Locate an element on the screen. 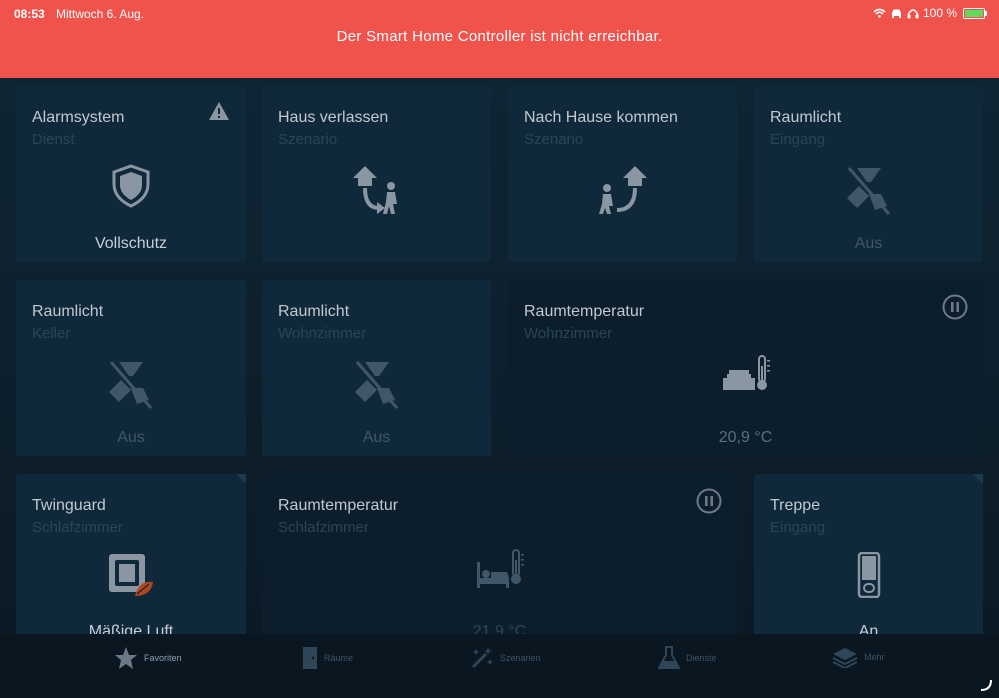 Image resolution: width=999 pixels, height=698 pixels. car-icon is located at coordinates (896, 13).